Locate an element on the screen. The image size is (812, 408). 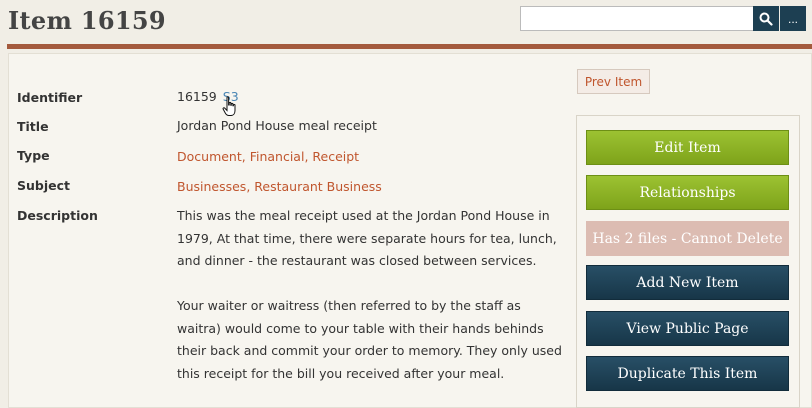
subject-value-link: Businesses, Restaurant Business is located at coordinates (279, 187).